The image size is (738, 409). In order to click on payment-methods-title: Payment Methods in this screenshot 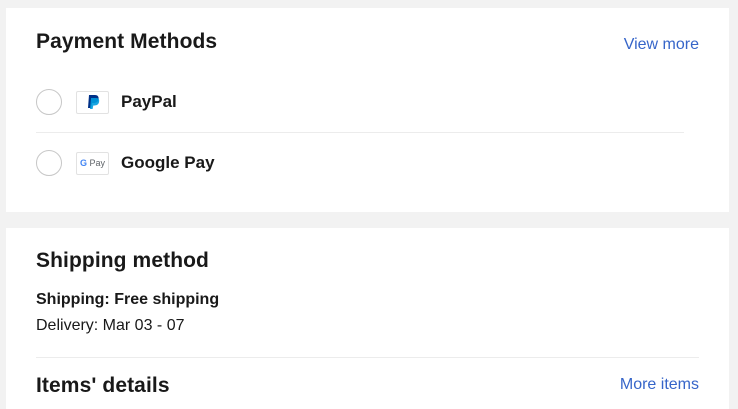, I will do `click(127, 41)`.